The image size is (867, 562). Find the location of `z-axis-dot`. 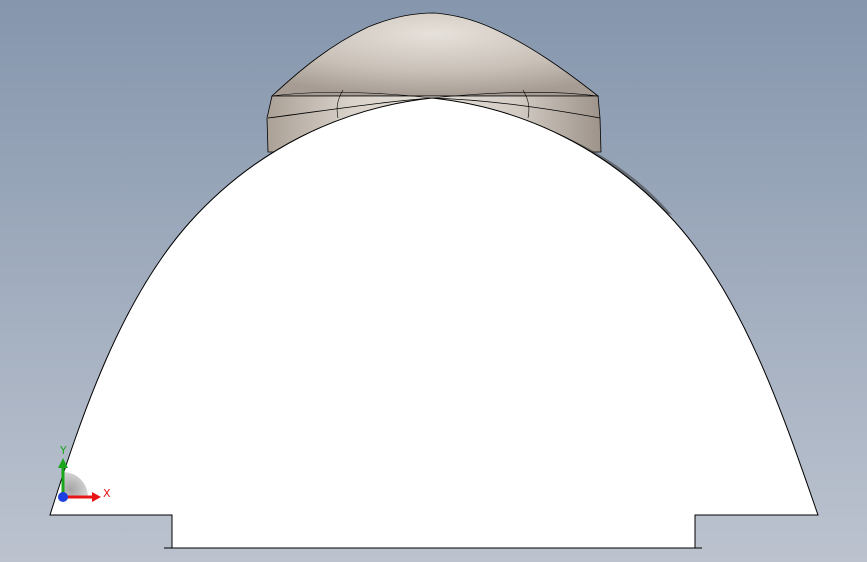

z-axis-dot is located at coordinates (63, 497).